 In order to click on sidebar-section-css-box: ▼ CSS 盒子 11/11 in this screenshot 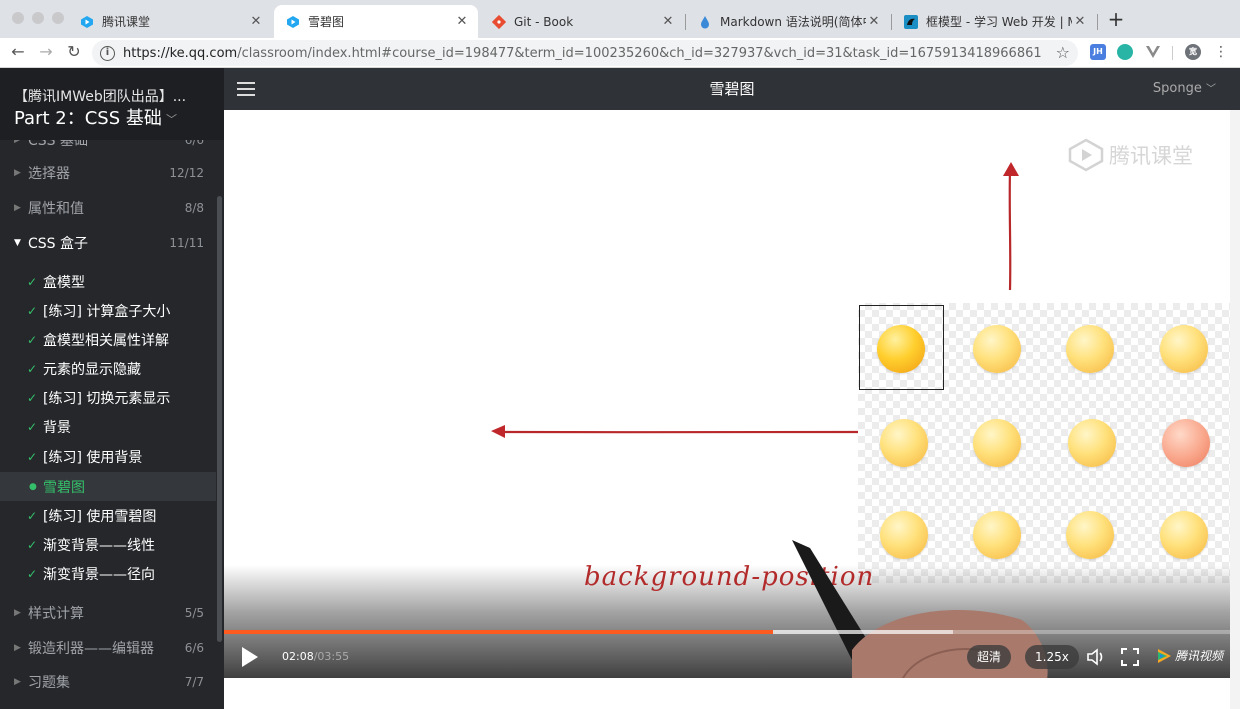, I will do `click(108, 243)`.